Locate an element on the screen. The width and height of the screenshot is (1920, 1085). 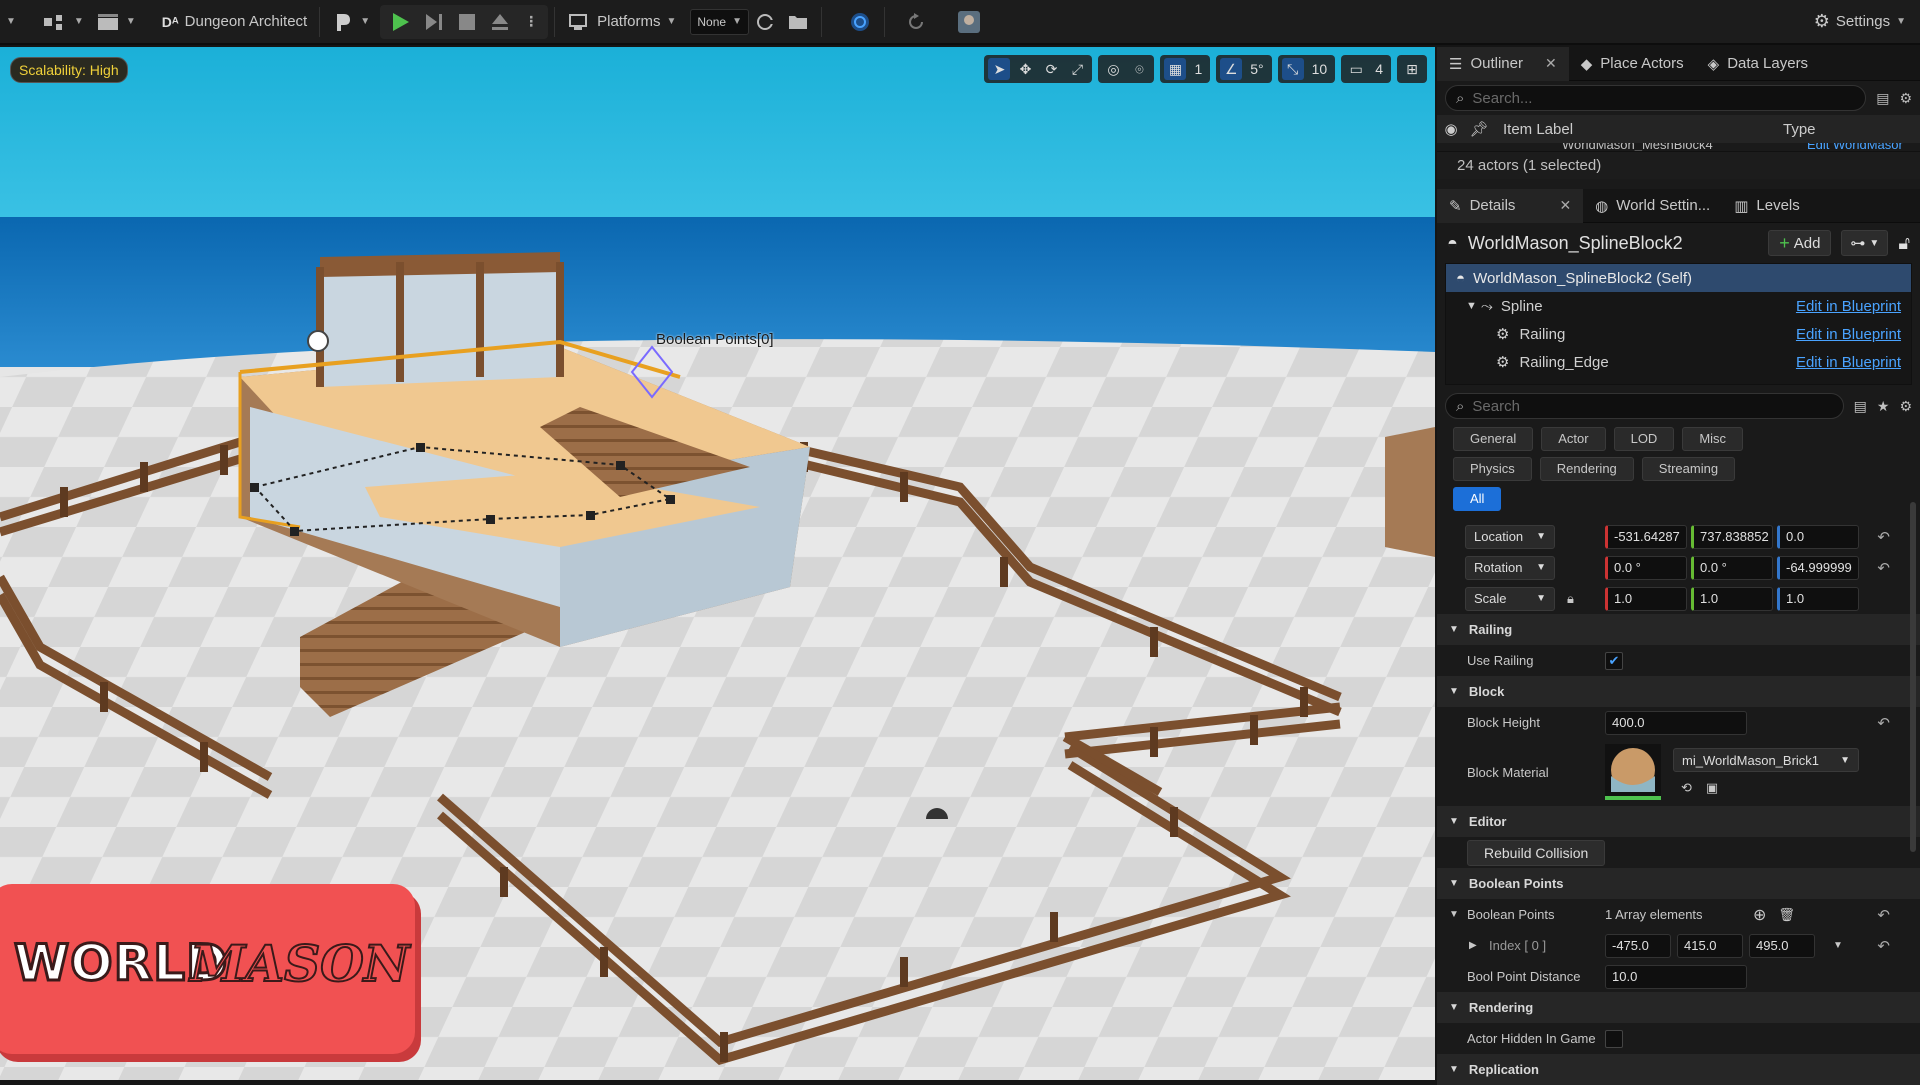
more-options-icon: ⋮ is located at coordinates (531, 21).